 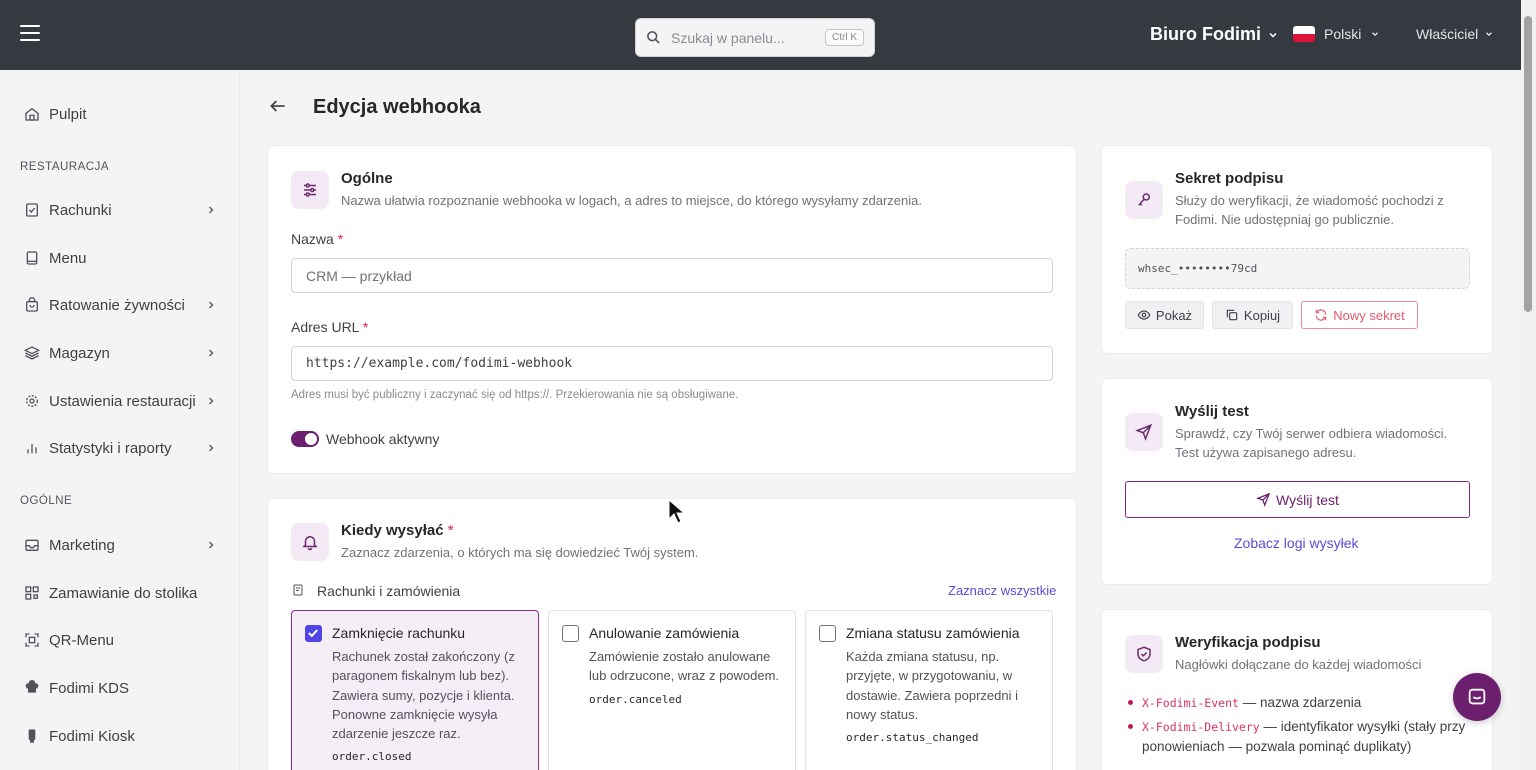 I want to click on sidebar-item-label: Ratowanie żywności, so click(x=117, y=305).